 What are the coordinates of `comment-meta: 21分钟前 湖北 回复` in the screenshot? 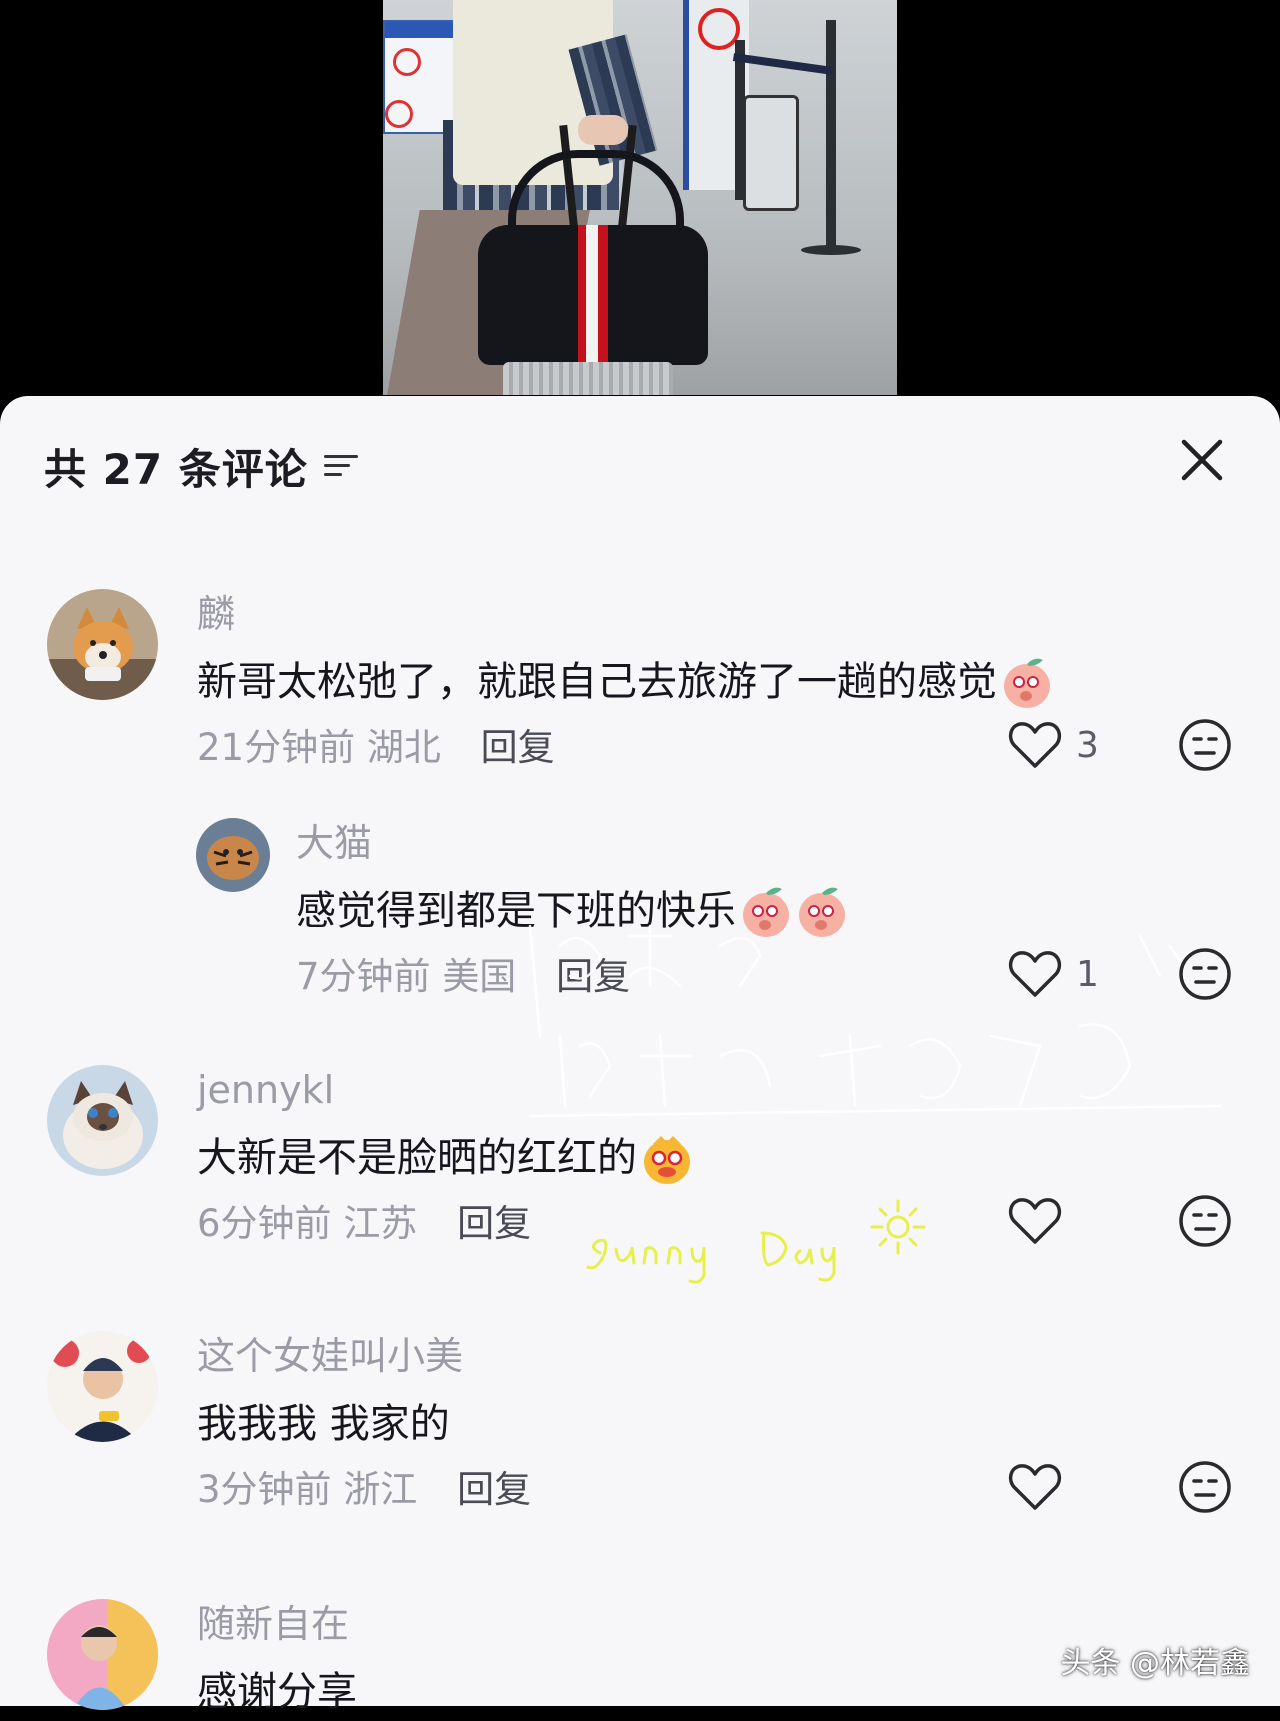 It's located at (625, 748).